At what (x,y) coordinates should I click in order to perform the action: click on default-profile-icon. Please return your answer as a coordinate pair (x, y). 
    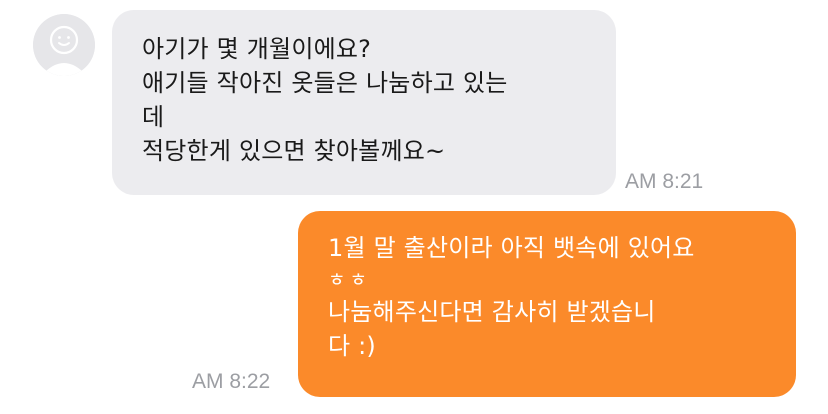
    Looking at the image, I should click on (64, 45).